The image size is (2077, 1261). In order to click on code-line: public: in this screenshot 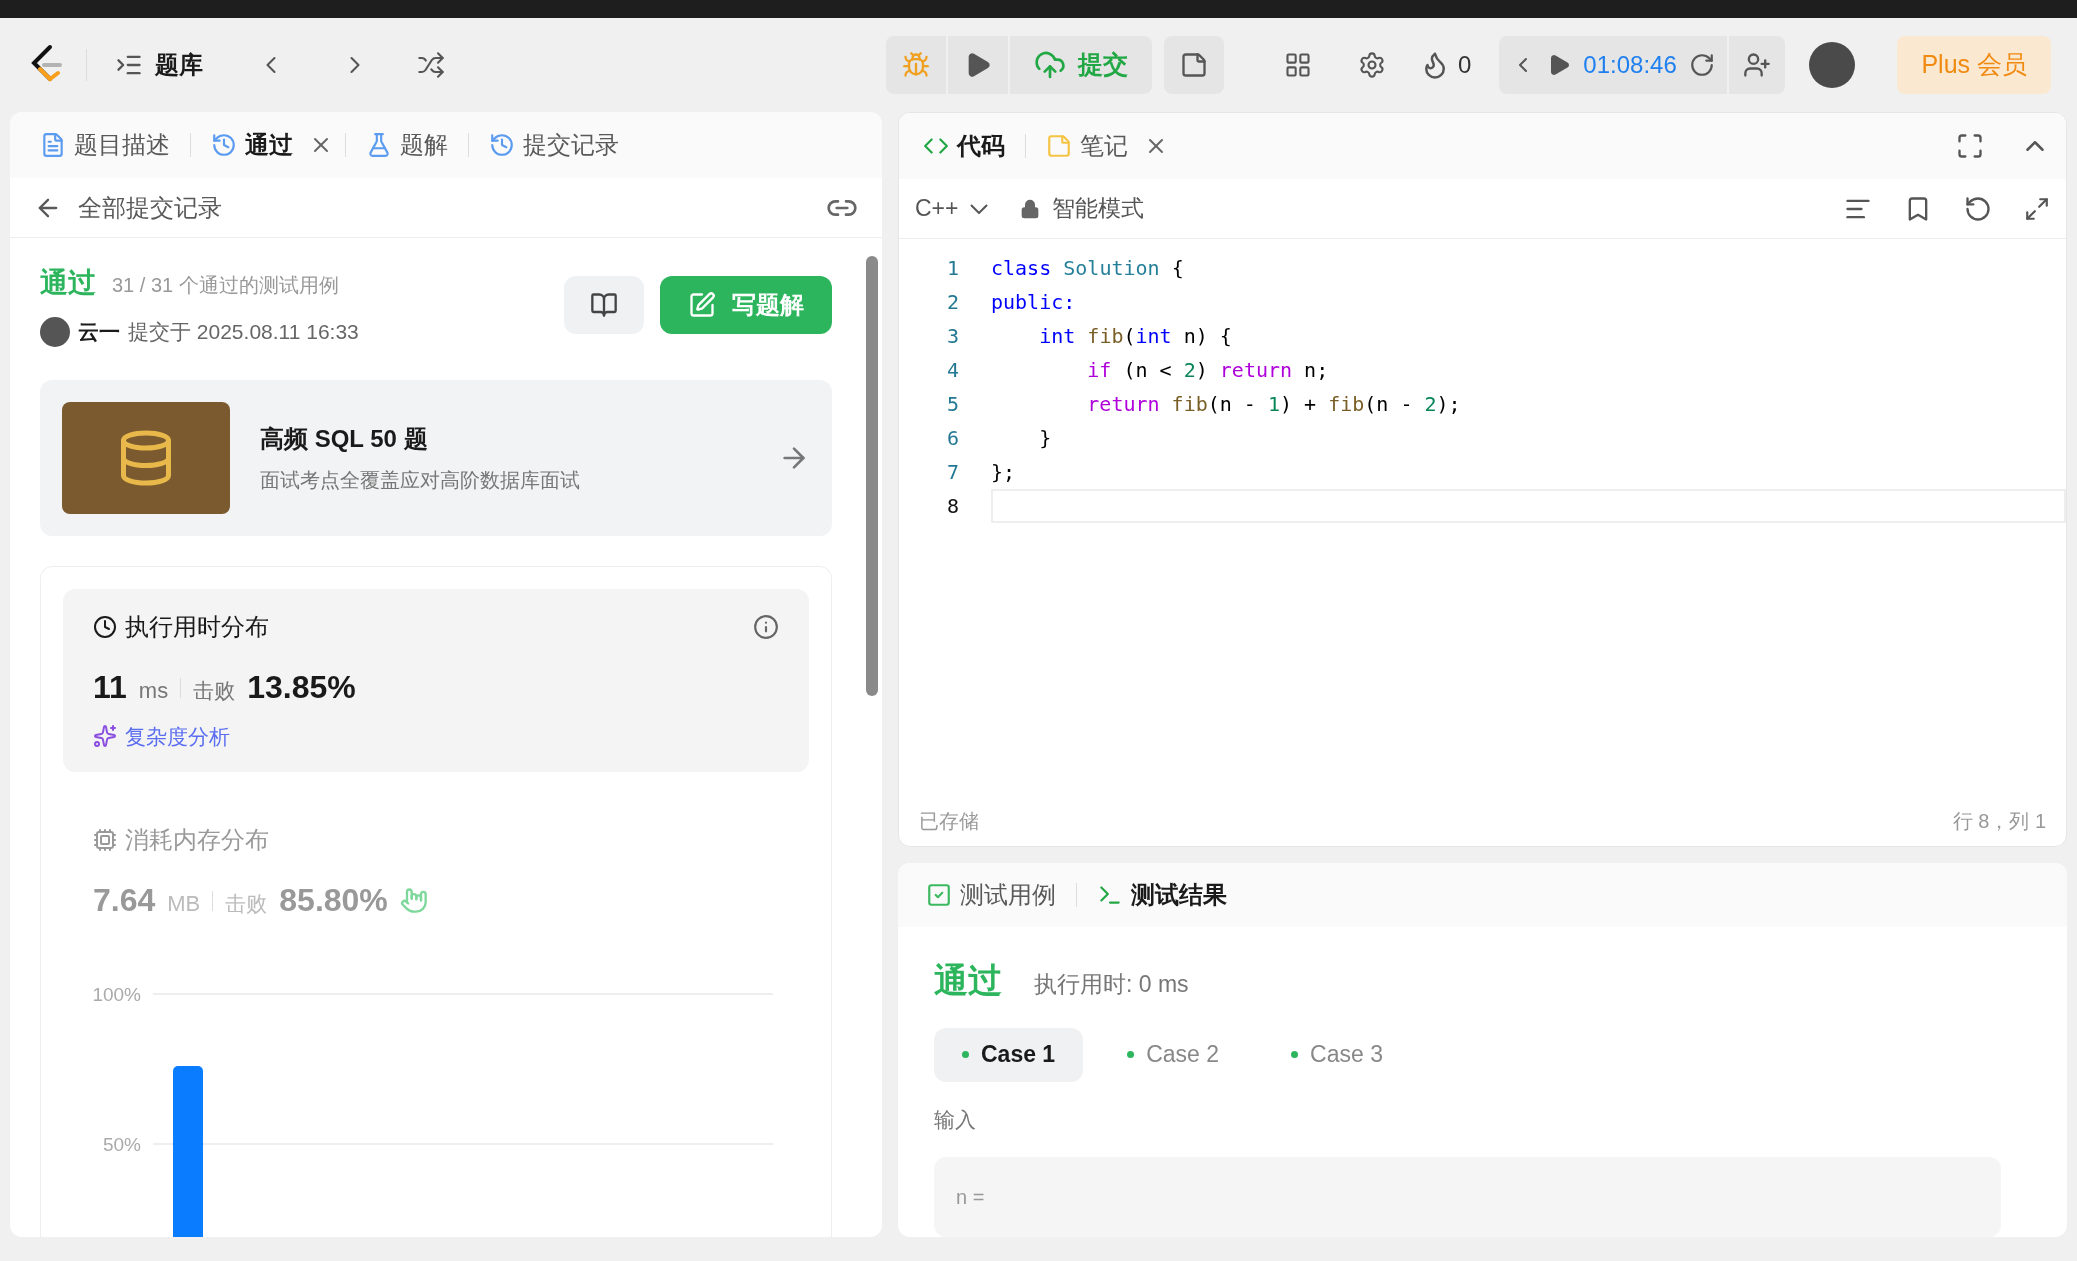, I will do `click(1034, 302)`.